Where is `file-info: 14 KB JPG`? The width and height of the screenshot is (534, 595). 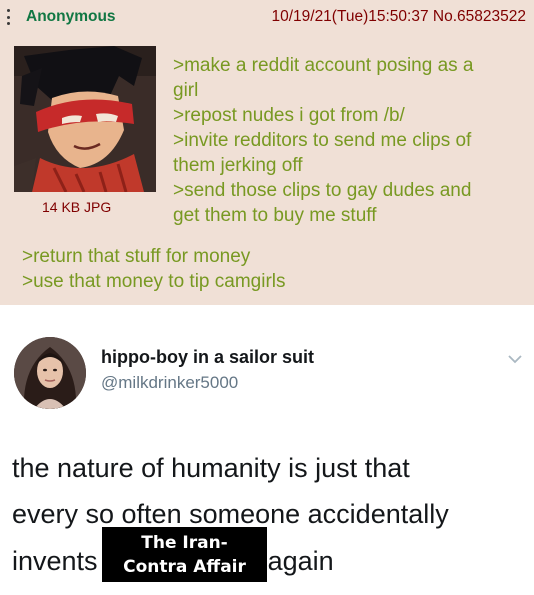
file-info: 14 KB JPG is located at coordinates (77, 207).